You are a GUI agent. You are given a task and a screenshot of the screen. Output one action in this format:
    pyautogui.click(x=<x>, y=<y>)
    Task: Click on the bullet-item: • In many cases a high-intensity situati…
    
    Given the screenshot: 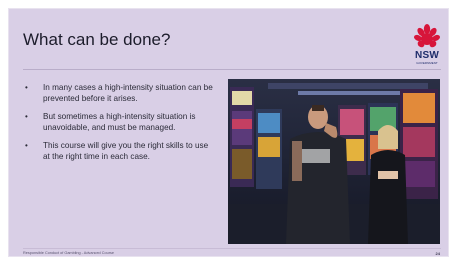 What is the action you would take?
    pyautogui.click(x=118, y=93)
    